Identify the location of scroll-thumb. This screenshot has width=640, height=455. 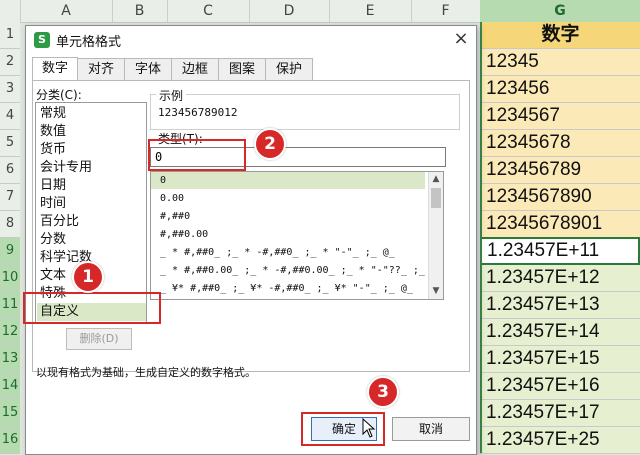
(436, 198).